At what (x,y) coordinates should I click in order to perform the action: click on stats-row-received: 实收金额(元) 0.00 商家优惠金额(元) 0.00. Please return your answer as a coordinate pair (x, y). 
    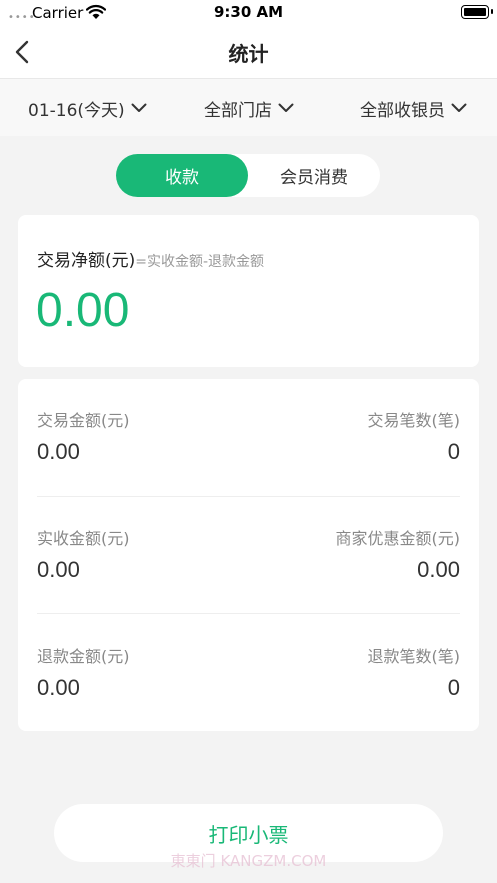
    Looking at the image, I should click on (248, 573).